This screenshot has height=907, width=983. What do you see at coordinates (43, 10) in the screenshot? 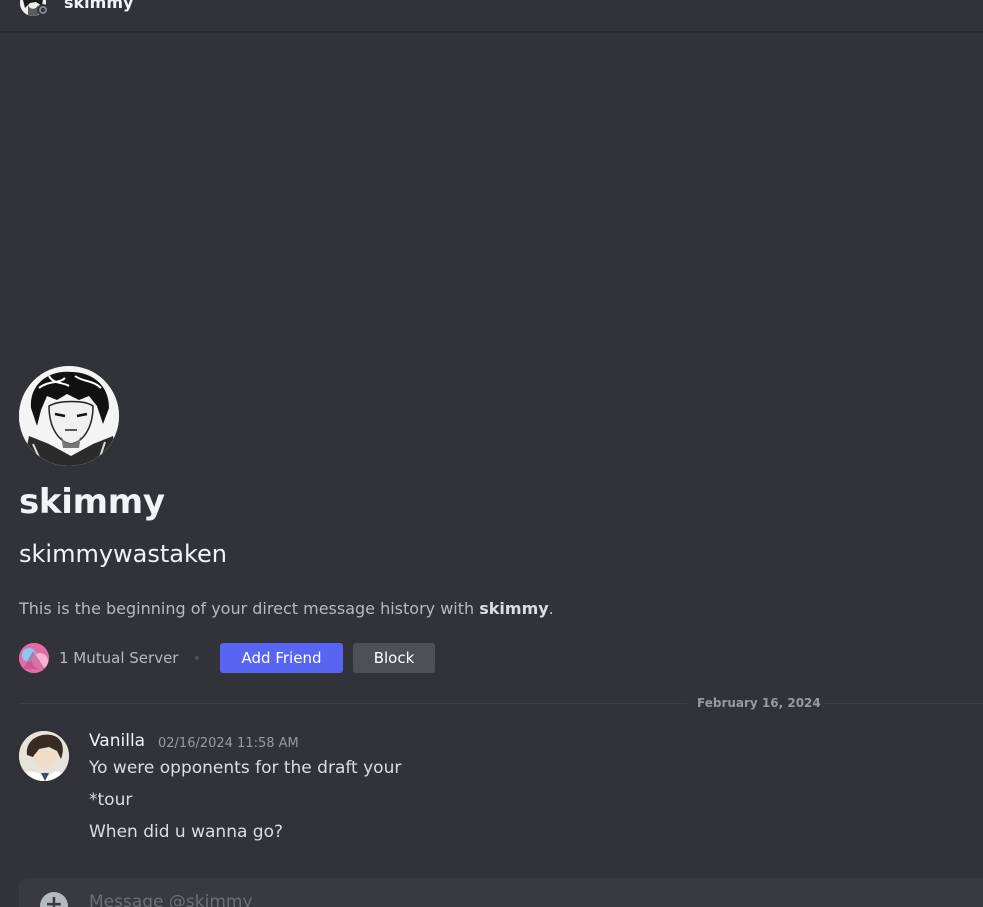
I see `offline-status-icon` at bounding box center [43, 10].